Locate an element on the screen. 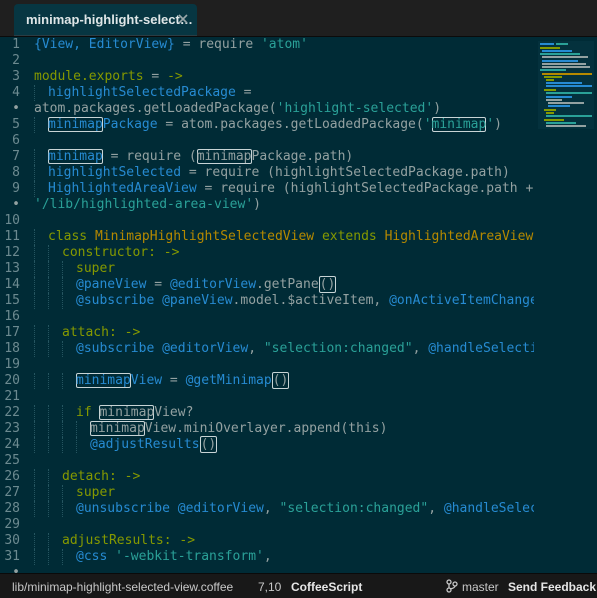 Image resolution: width=597 pixels, height=598 pixels. code-token: '-webkit-transform' is located at coordinates (189, 556).